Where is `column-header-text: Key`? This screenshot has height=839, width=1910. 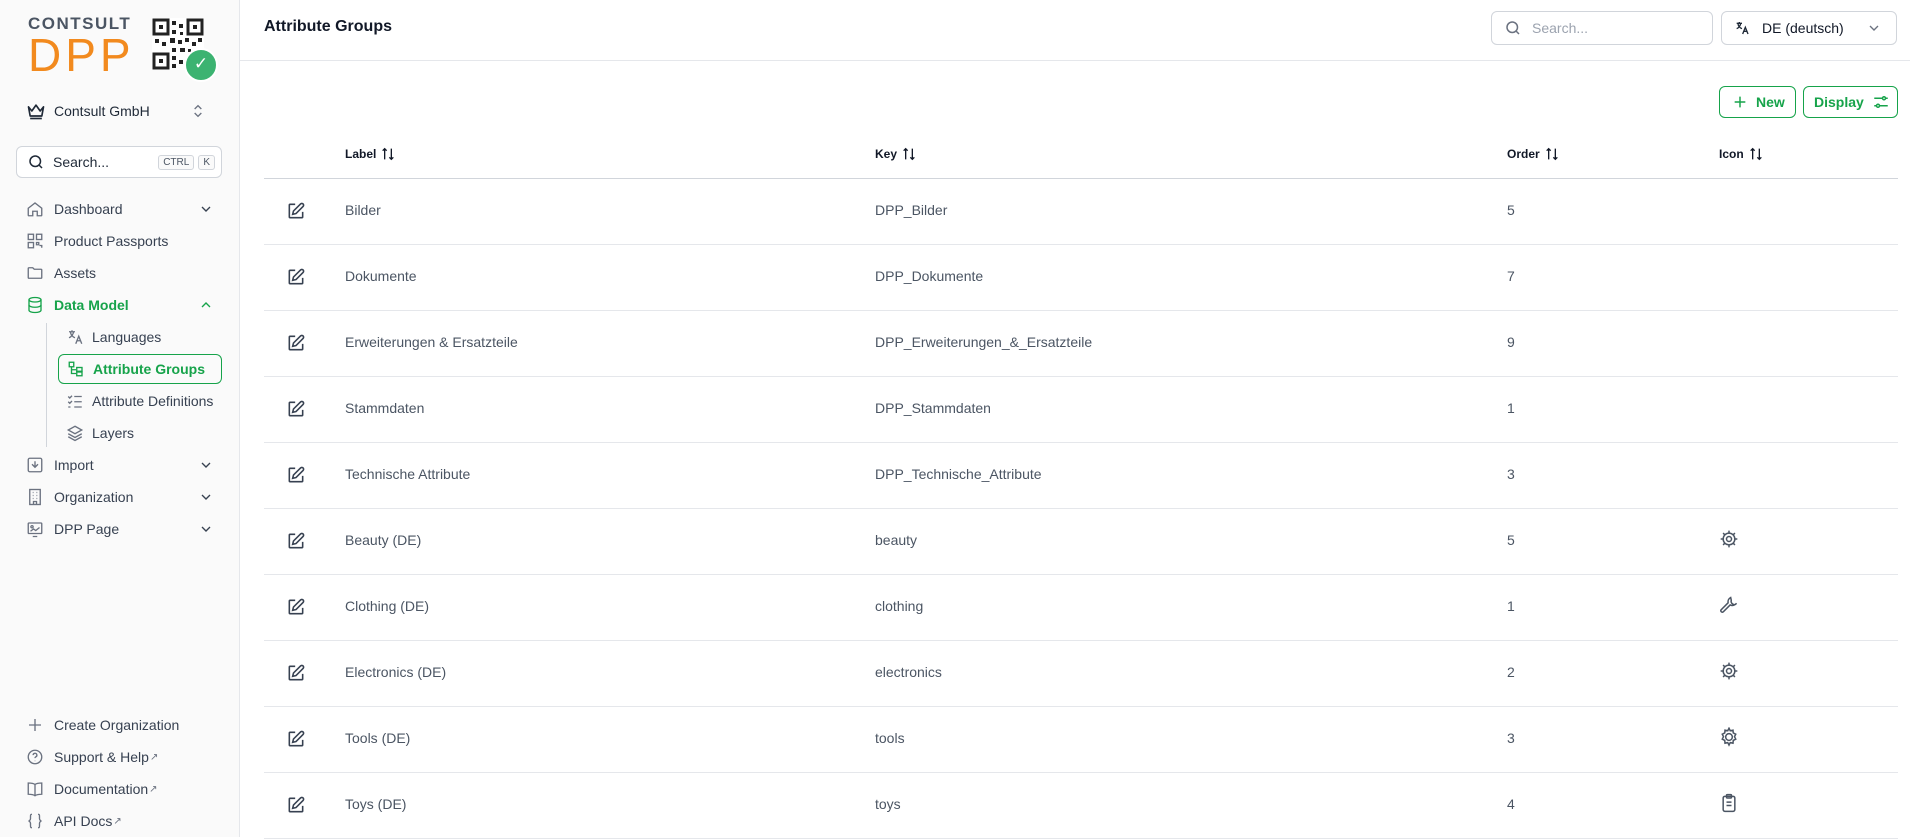
column-header-text: Key is located at coordinates (886, 154).